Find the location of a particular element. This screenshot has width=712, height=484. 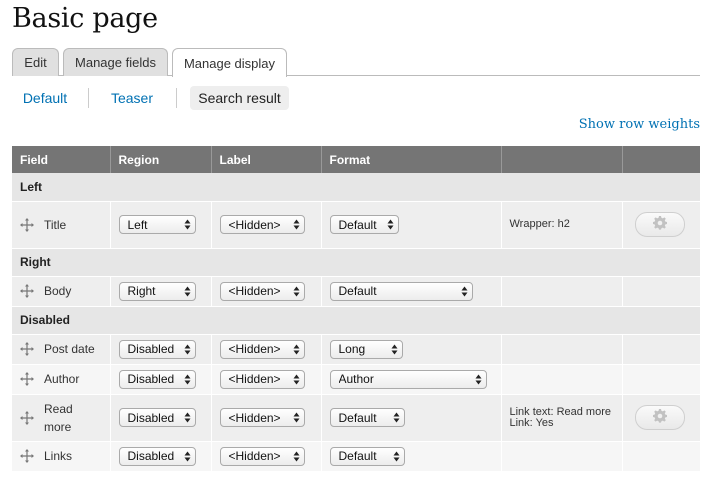

subtab-search-result: Search result is located at coordinates (239, 98).